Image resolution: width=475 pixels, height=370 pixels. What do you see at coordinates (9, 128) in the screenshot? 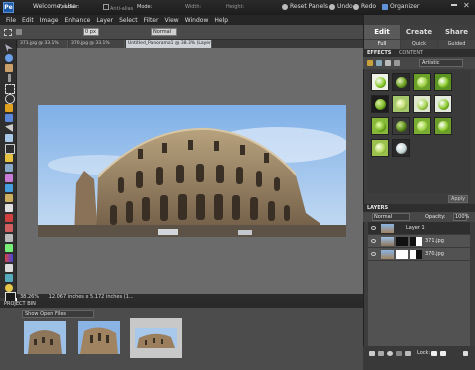
I see `red-eye-icon` at bounding box center [9, 128].